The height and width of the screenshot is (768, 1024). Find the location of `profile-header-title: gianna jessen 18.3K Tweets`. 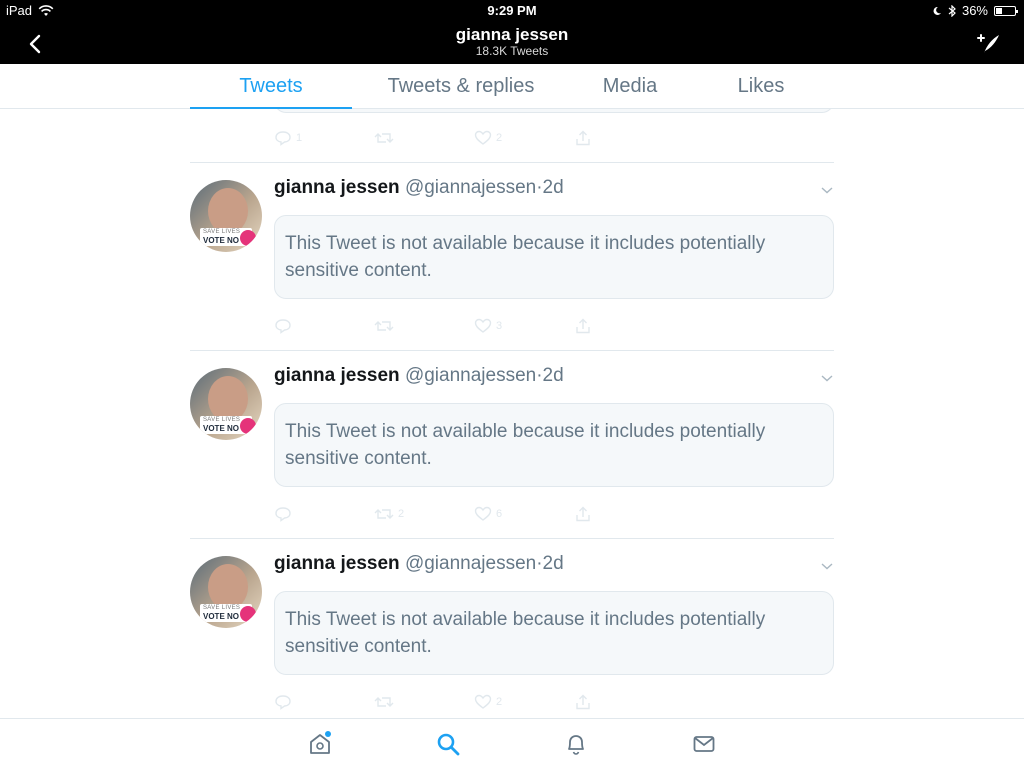

profile-header-title: gianna jessen 18.3K Tweets is located at coordinates (512, 42).